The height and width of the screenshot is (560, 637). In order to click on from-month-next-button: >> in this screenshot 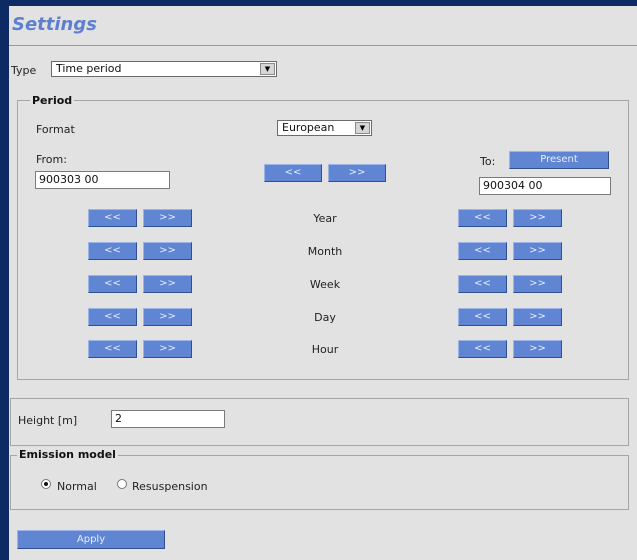, I will do `click(167, 251)`.